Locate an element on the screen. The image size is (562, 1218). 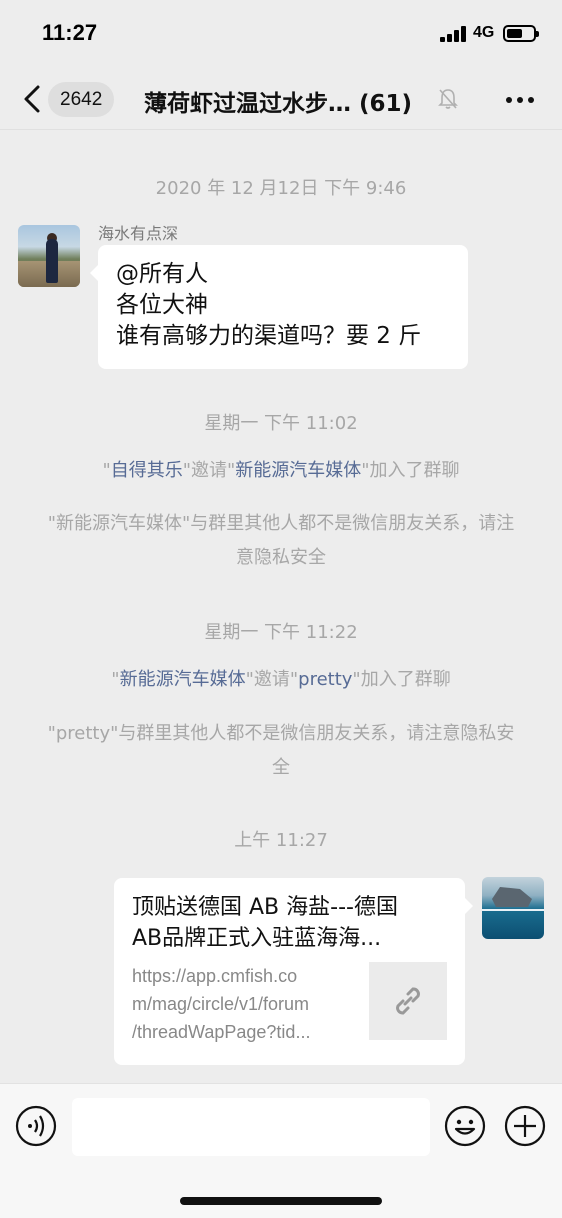
link-desc-line: https://app.cmfish.co is located at coordinates (215, 976).